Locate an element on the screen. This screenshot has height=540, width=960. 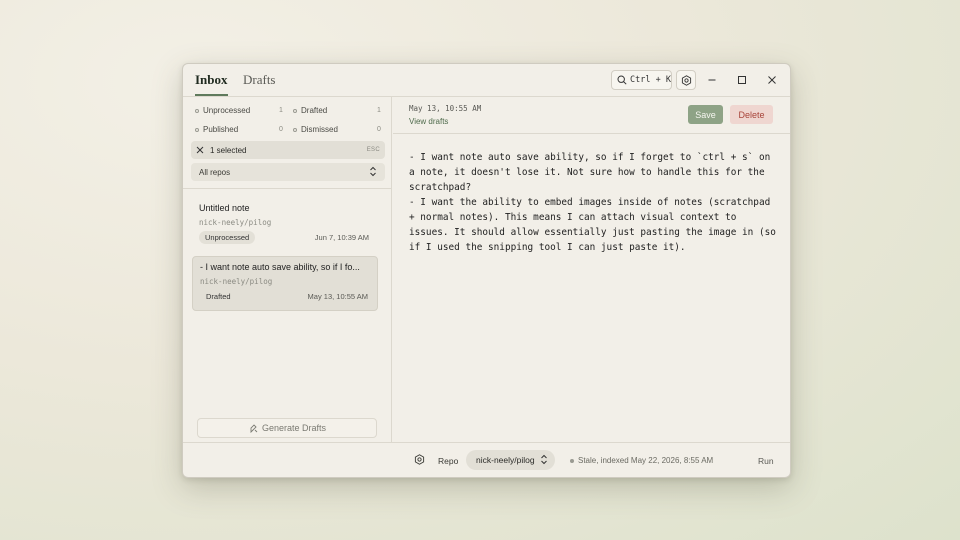
filter-published: Published 0 is located at coordinates (239, 129).